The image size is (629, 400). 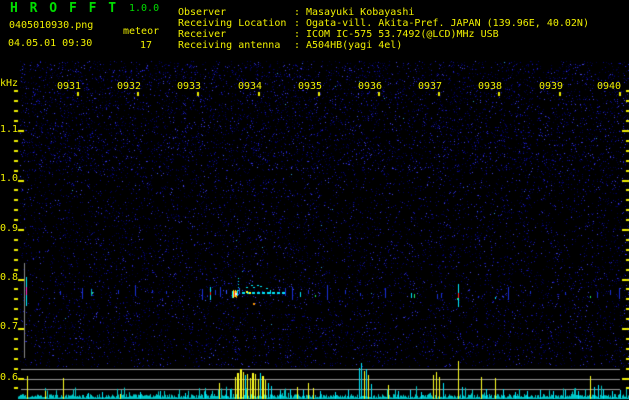 I want to click on echo-count: 17, so click(x=146, y=45).